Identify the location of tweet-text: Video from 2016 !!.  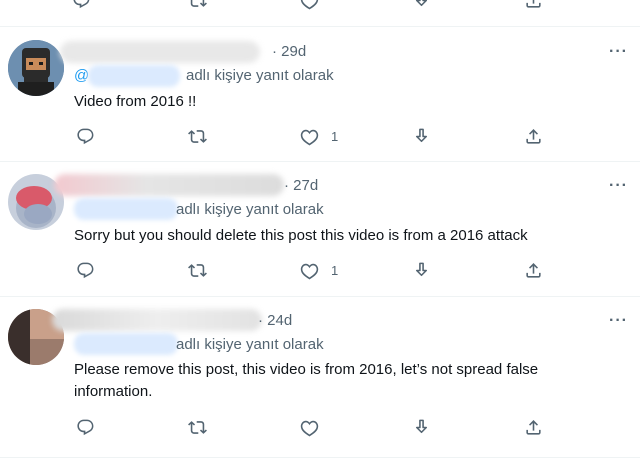
(135, 101).